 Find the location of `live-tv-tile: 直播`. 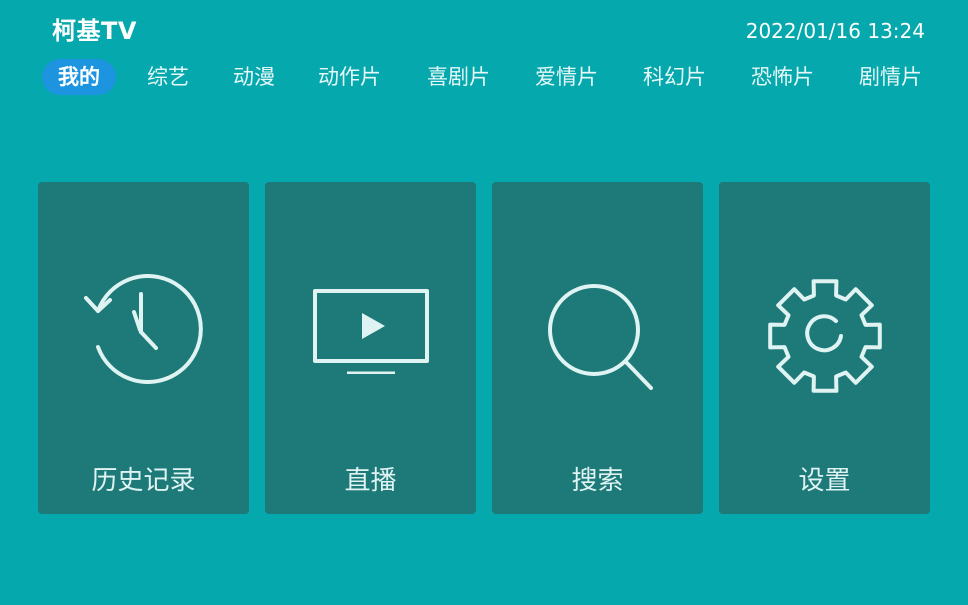

live-tv-tile: 直播 is located at coordinates (370, 348).